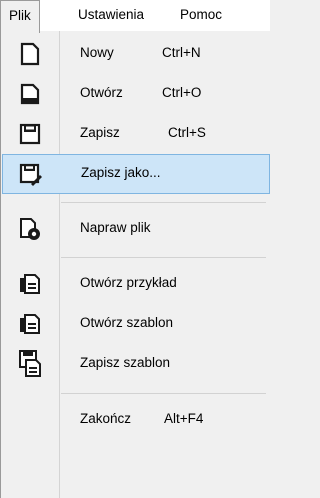 This screenshot has width=320, height=498. What do you see at coordinates (20, 16) in the screenshot?
I see `menu-plik: Plik` at bounding box center [20, 16].